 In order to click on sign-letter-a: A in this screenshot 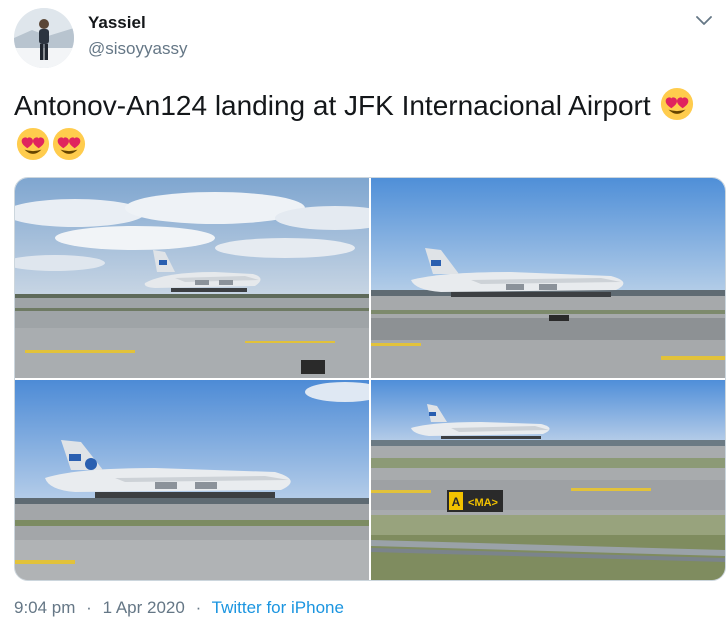, I will do `click(456, 502)`.